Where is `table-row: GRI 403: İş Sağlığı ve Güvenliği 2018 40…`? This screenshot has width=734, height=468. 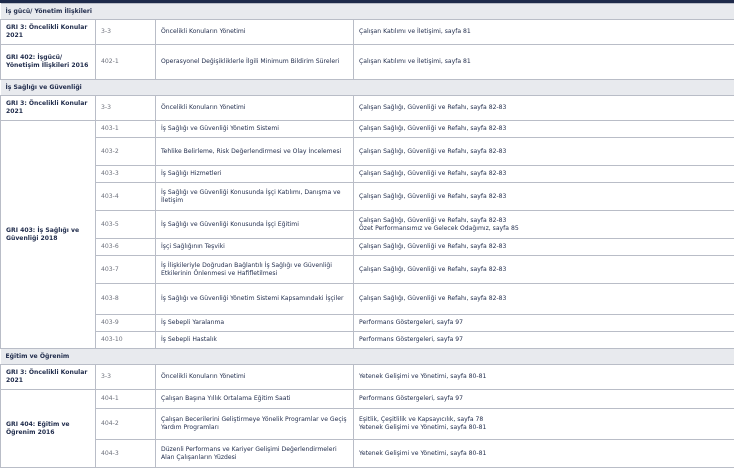 table-row: GRI 403: İş Sağlığı ve Güvenliği 2018 40… is located at coordinates (367, 129).